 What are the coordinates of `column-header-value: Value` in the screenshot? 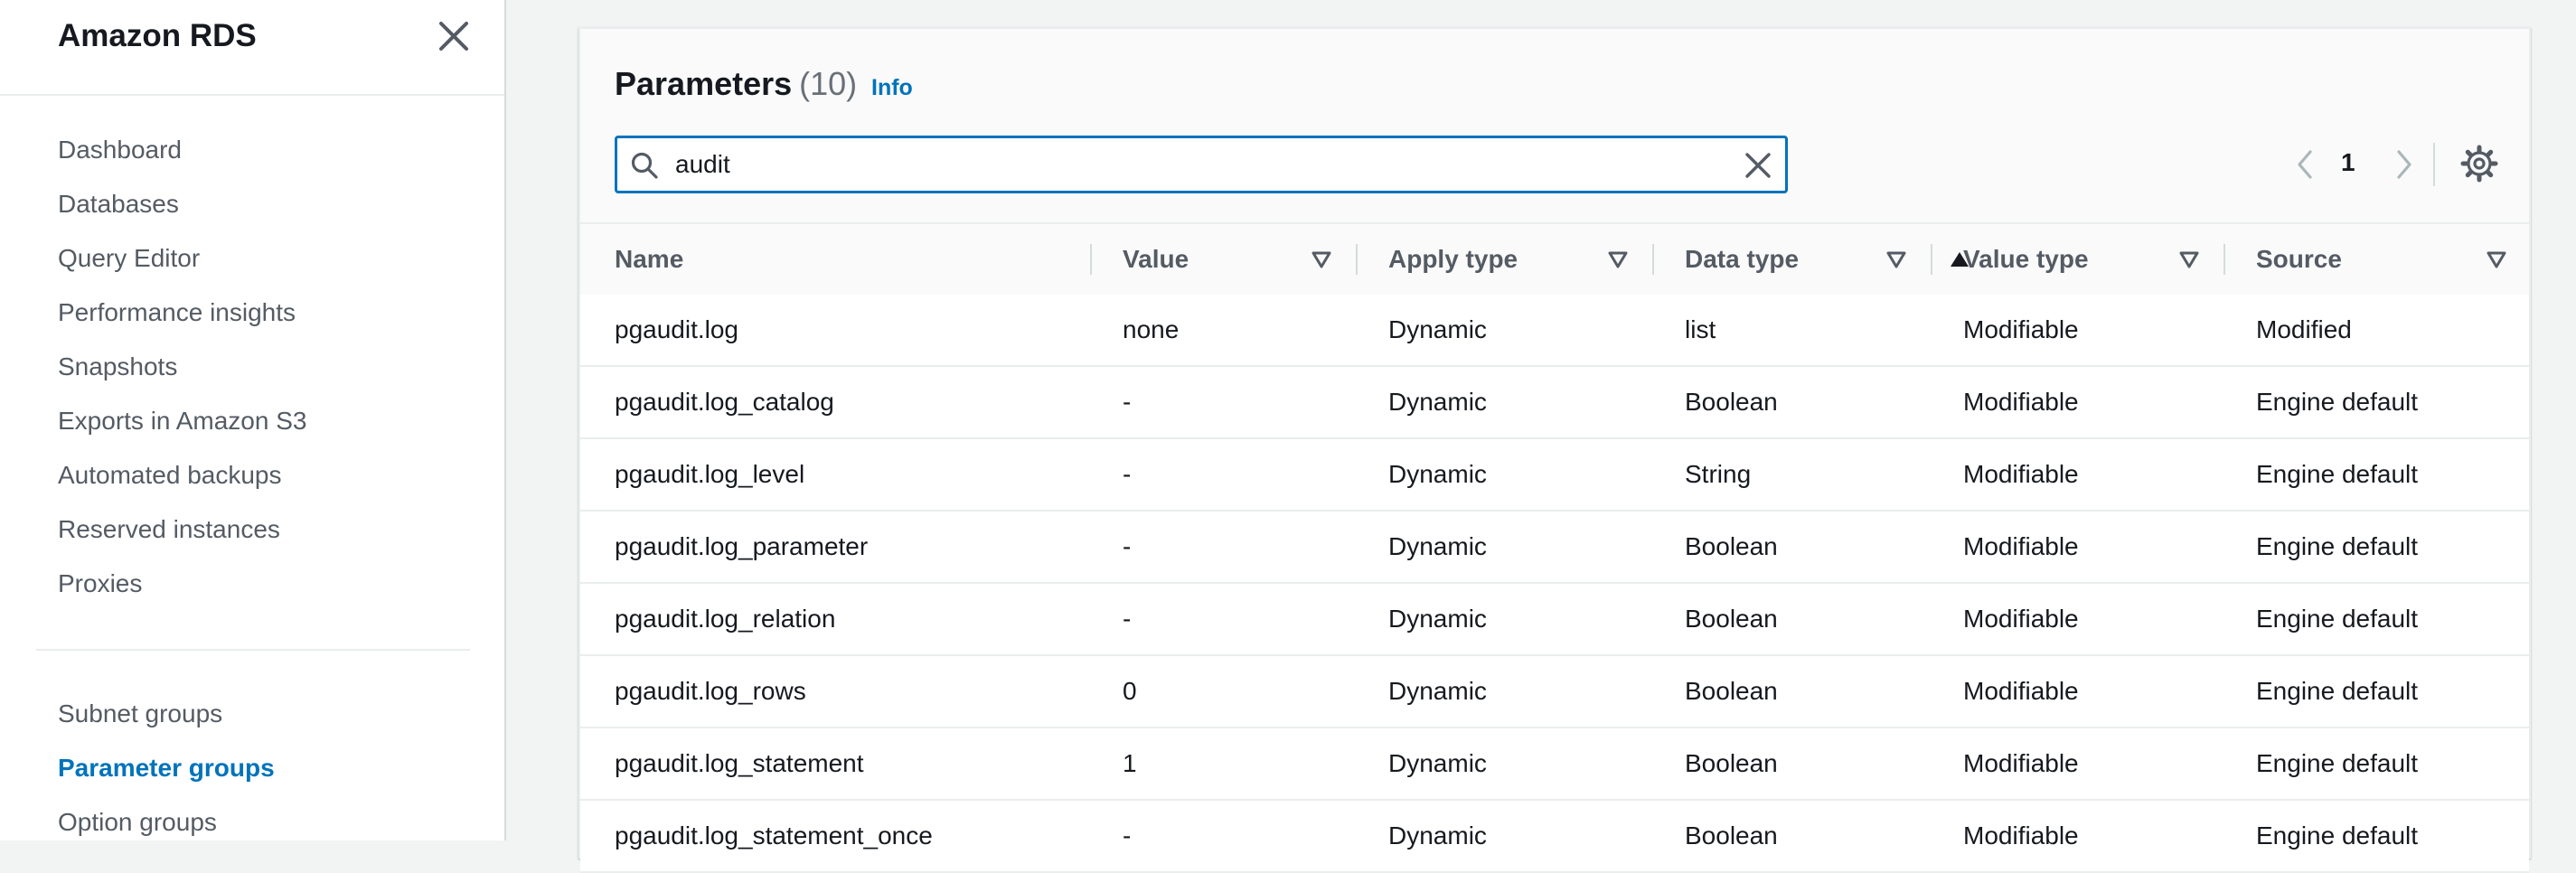 It's located at (1156, 259).